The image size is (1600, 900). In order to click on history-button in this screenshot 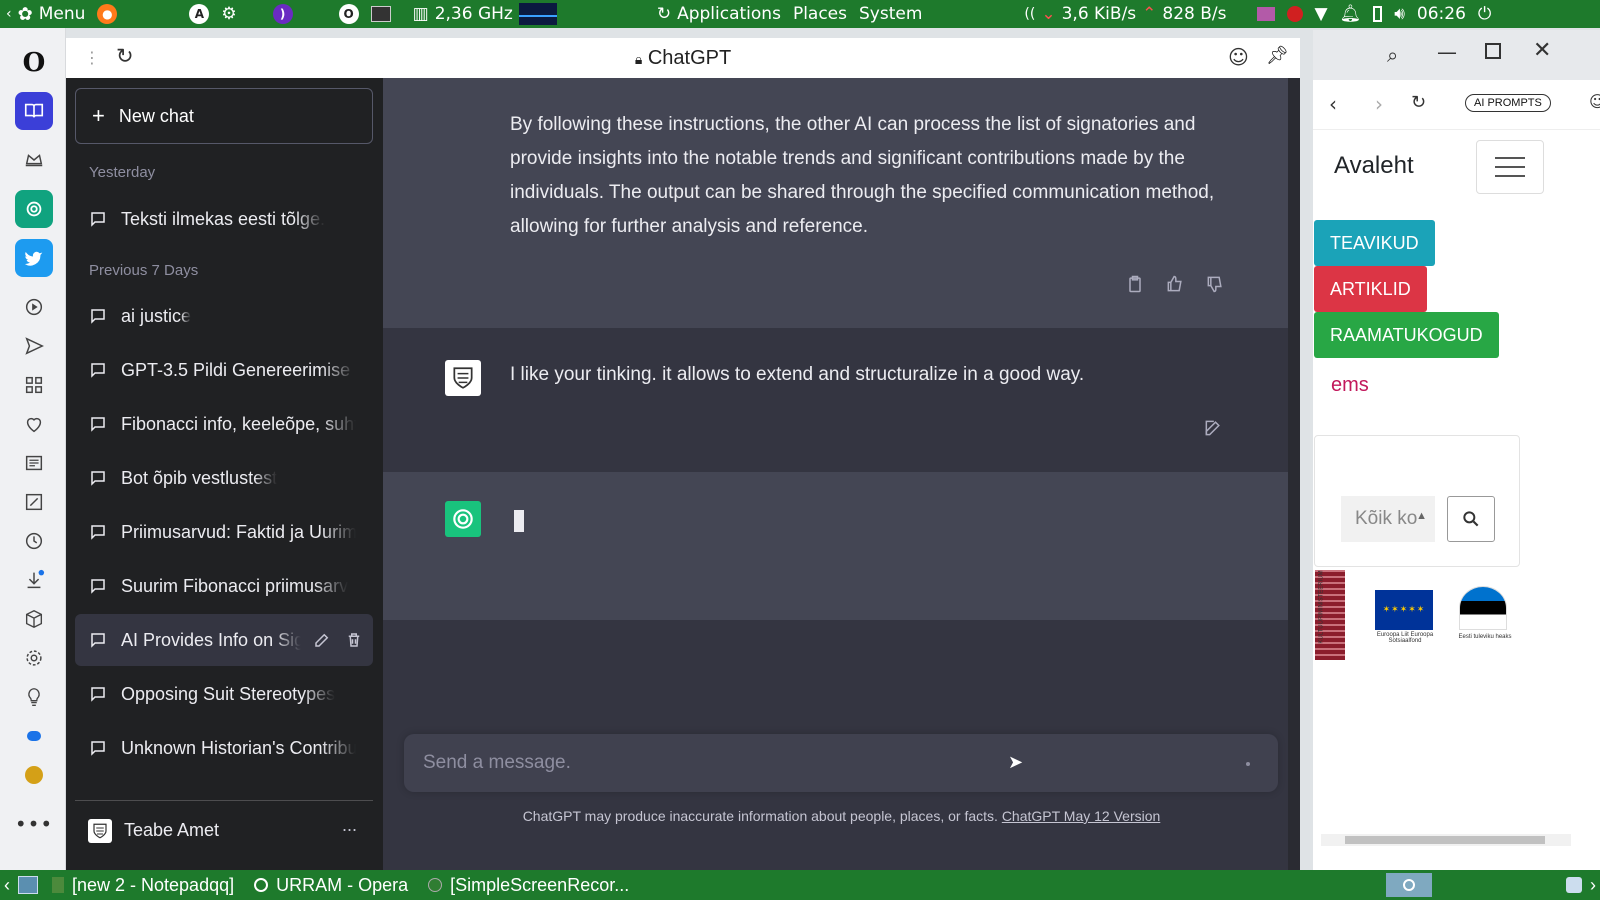, I will do `click(34, 541)`.